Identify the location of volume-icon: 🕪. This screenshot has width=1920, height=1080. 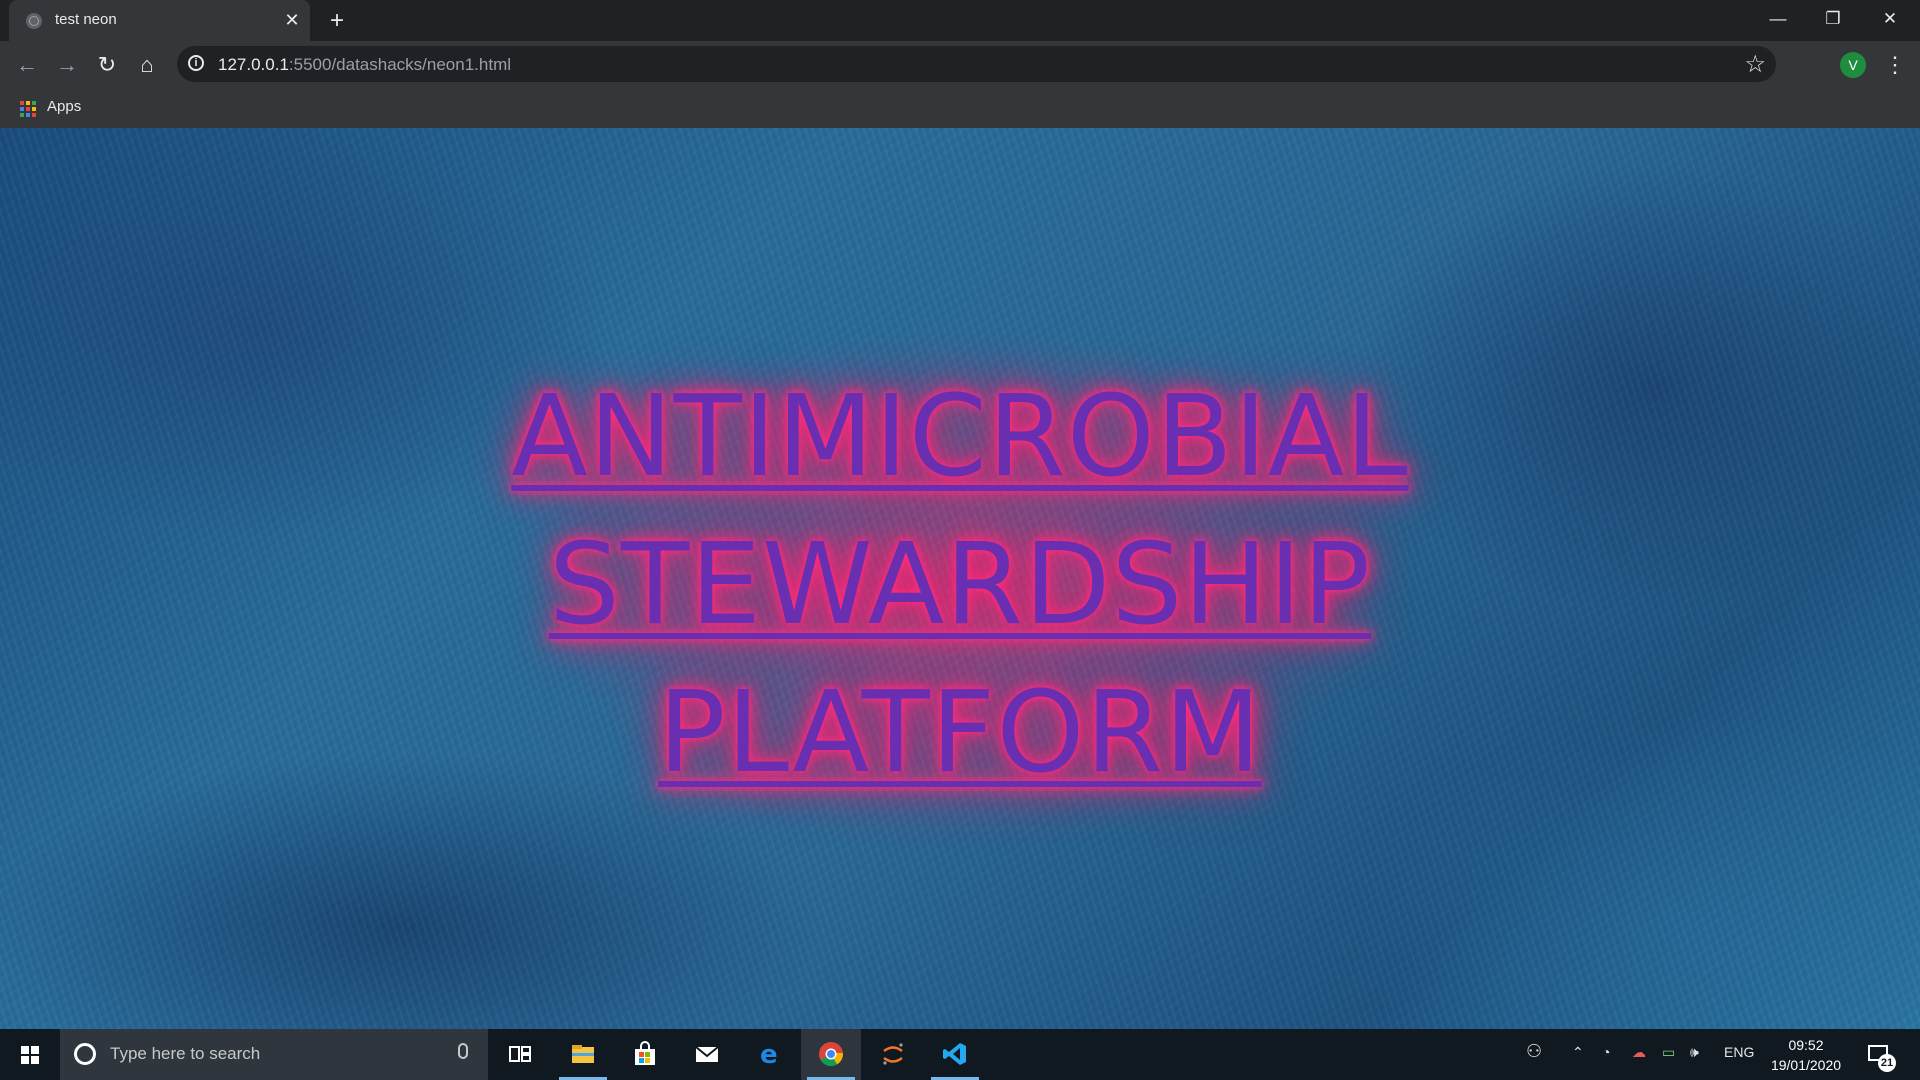
(1694, 1052).